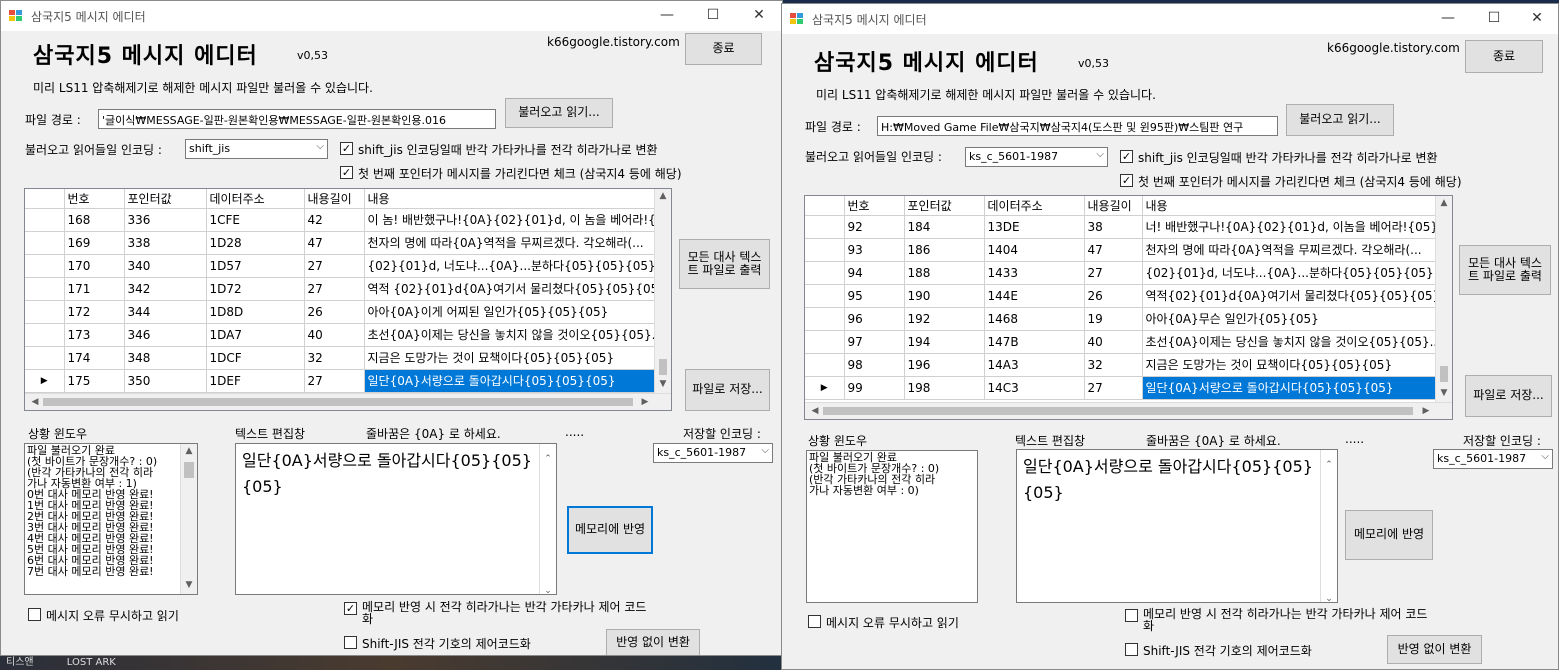 The width and height of the screenshot is (1559, 670). I want to click on cell: 19, so click(1113, 319).